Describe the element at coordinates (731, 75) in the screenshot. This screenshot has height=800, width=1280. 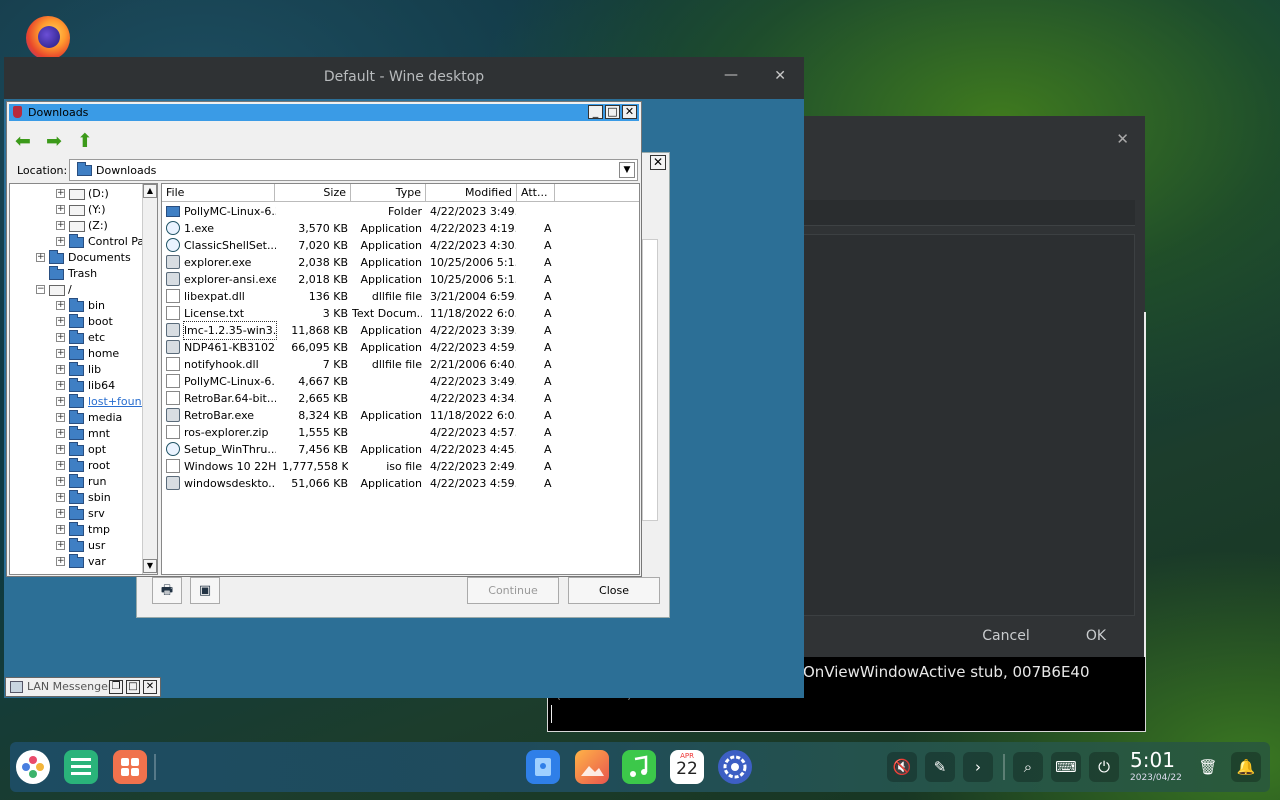
I see `minimize-button: —` at that location.